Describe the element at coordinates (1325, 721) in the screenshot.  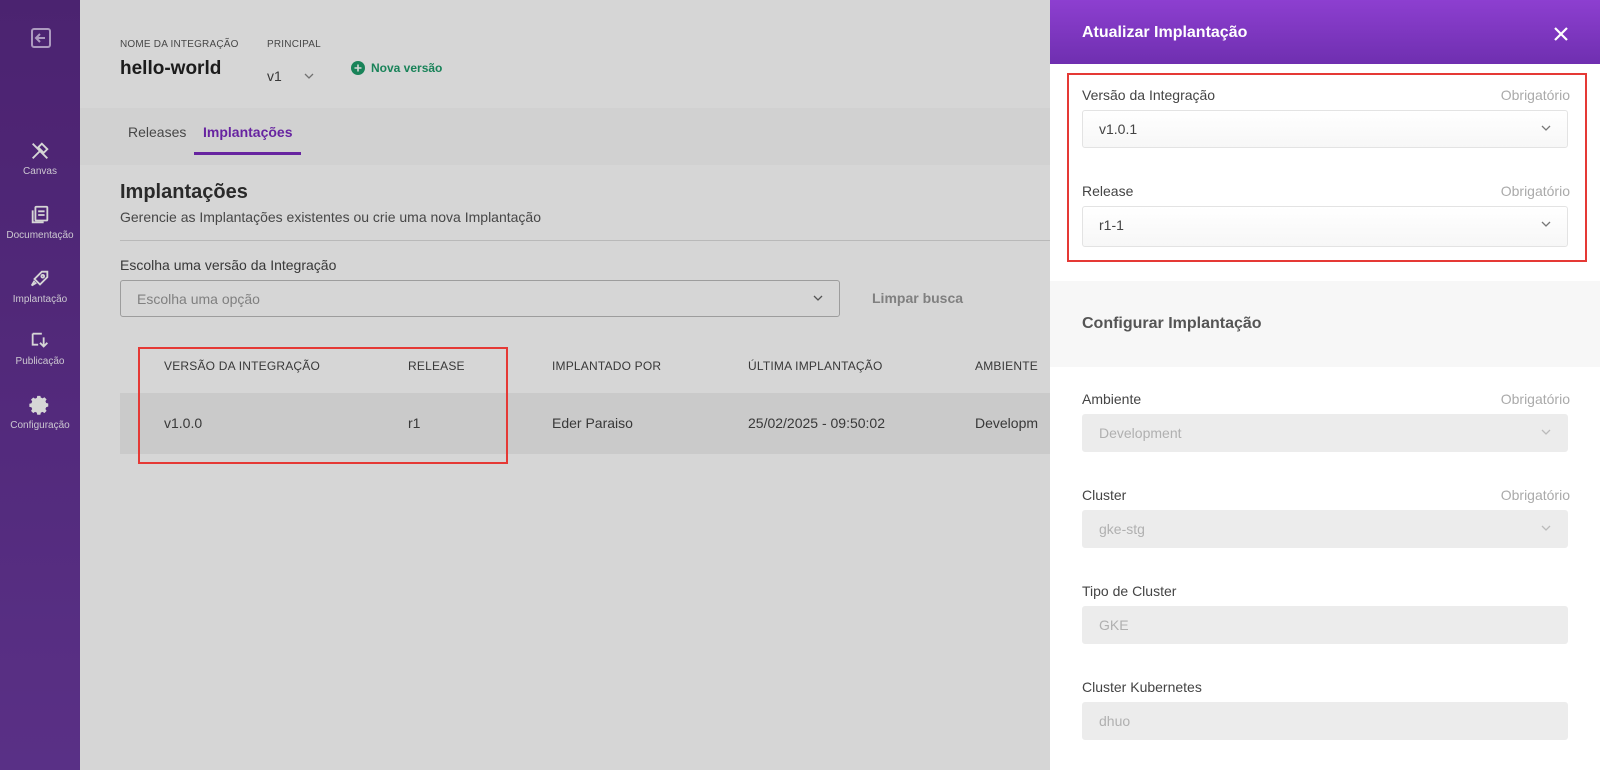
I see `kubernetes-cluster-field: dhuo` at that location.